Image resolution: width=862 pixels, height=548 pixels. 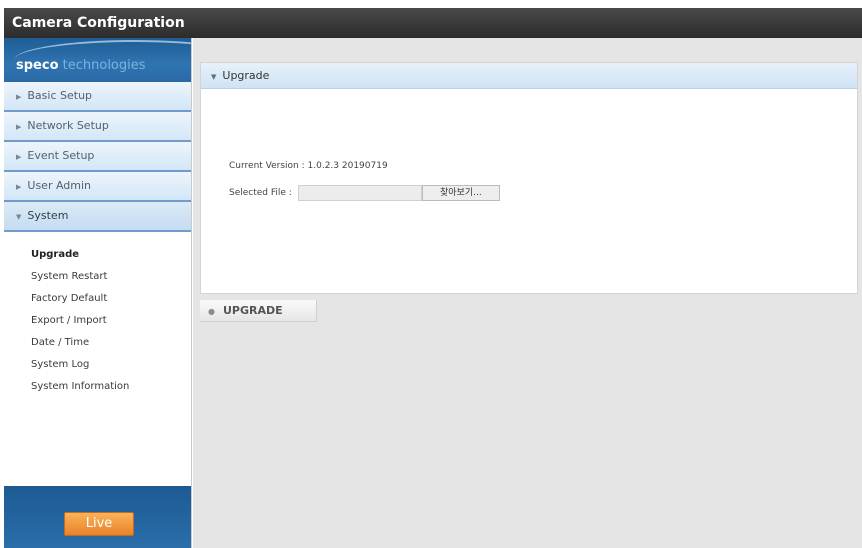 What do you see at coordinates (37, 65) in the screenshot?
I see `logo-brand-strong: speco` at bounding box center [37, 65].